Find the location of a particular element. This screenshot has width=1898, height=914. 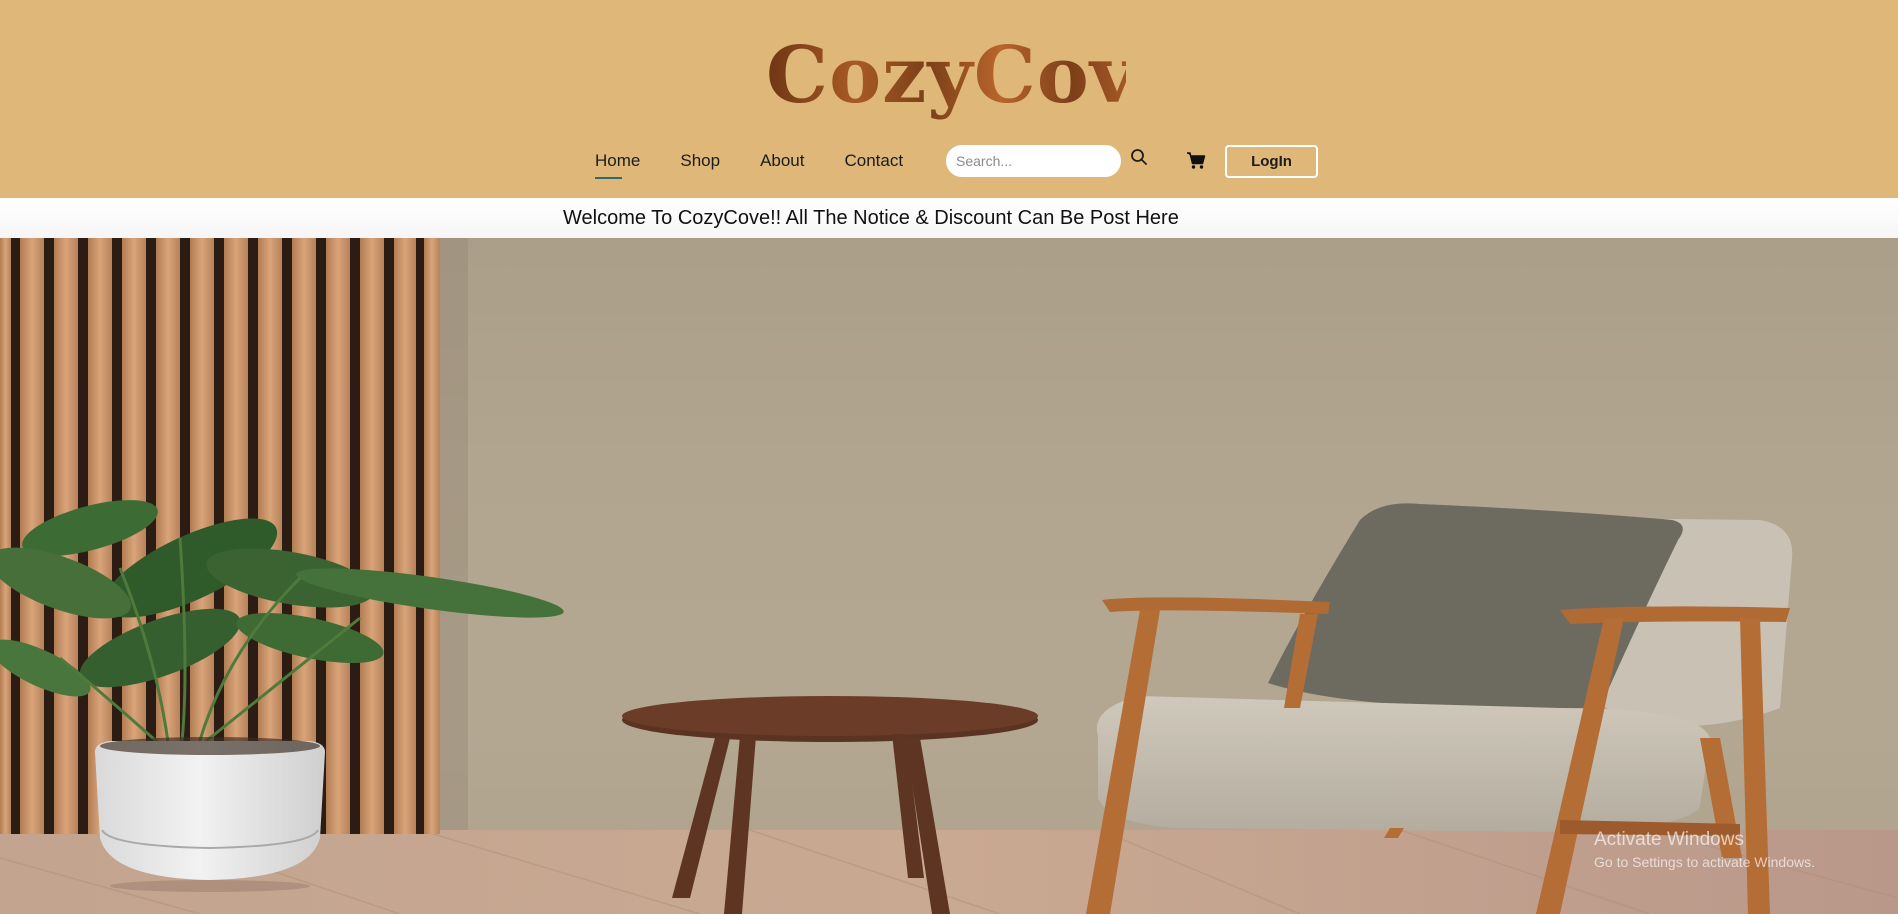

nav-shop: Shop is located at coordinates (700, 161).